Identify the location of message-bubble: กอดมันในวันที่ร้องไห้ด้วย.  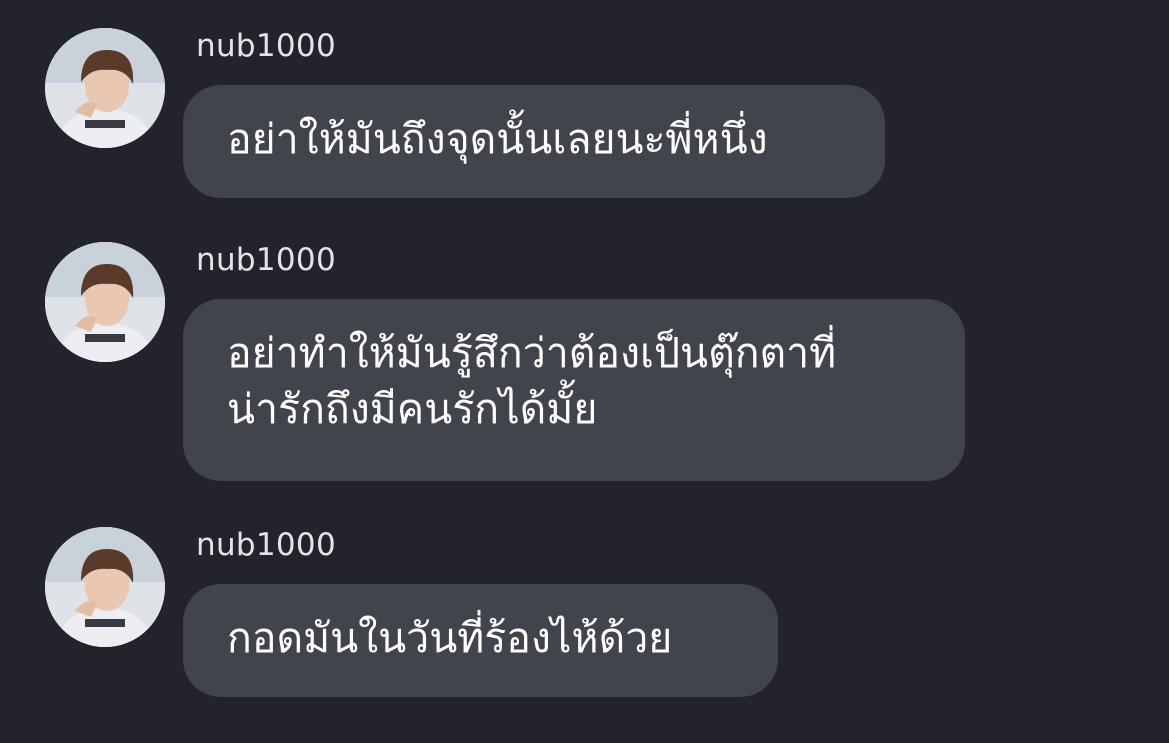
(480, 640).